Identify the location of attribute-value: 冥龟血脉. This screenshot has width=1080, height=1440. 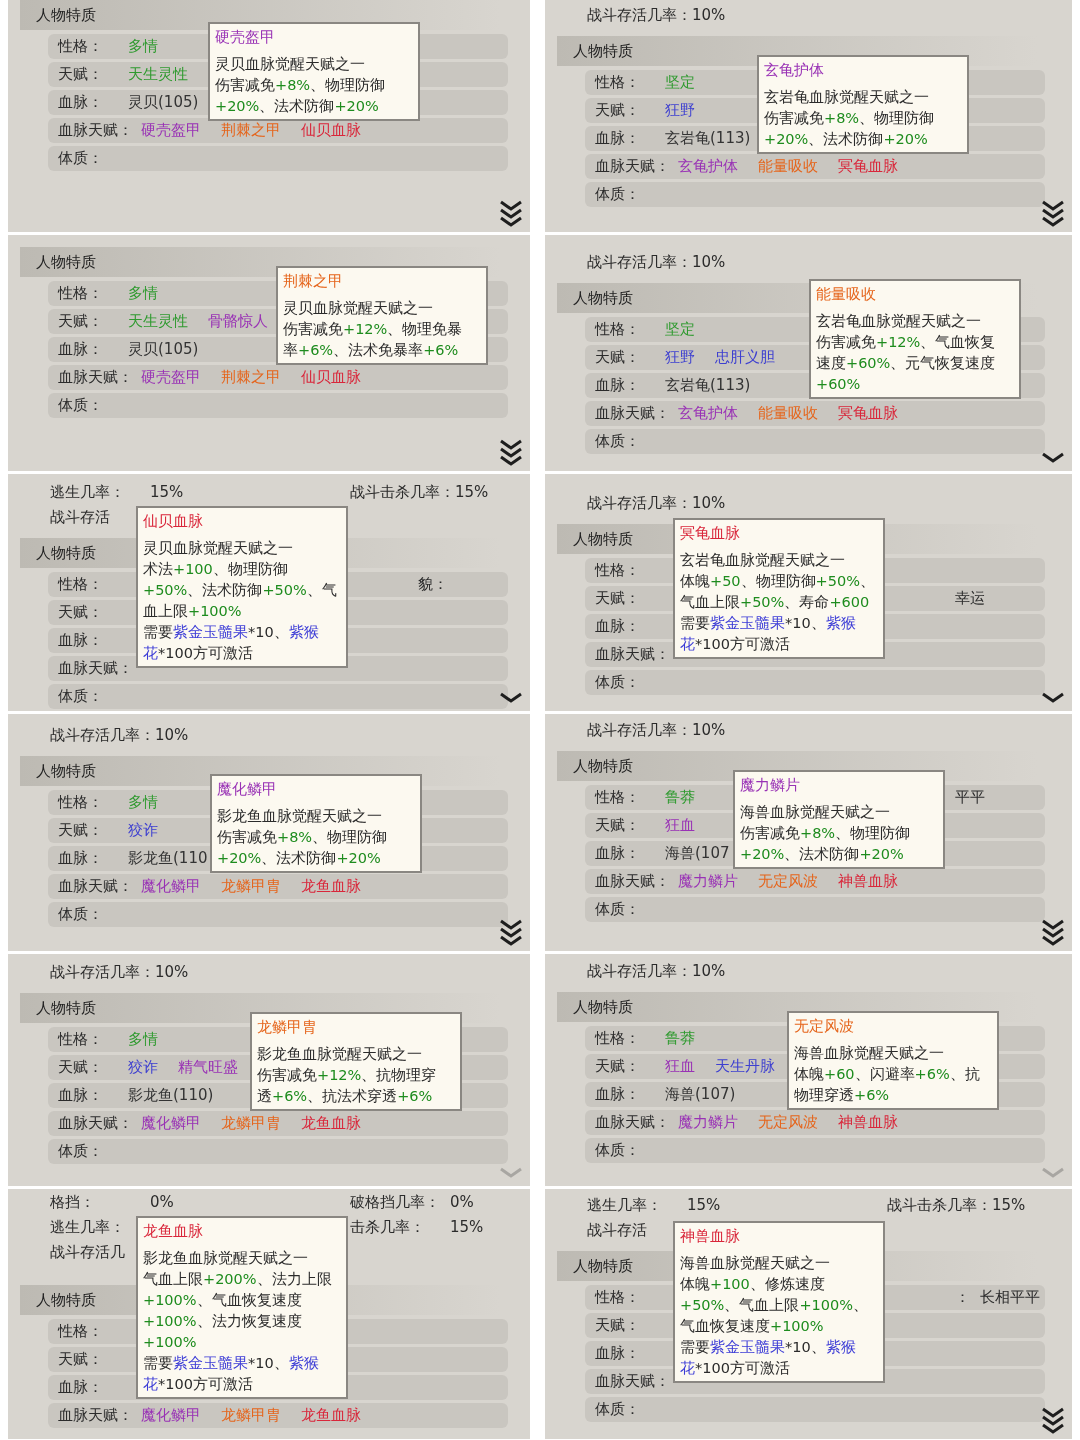
(868, 413).